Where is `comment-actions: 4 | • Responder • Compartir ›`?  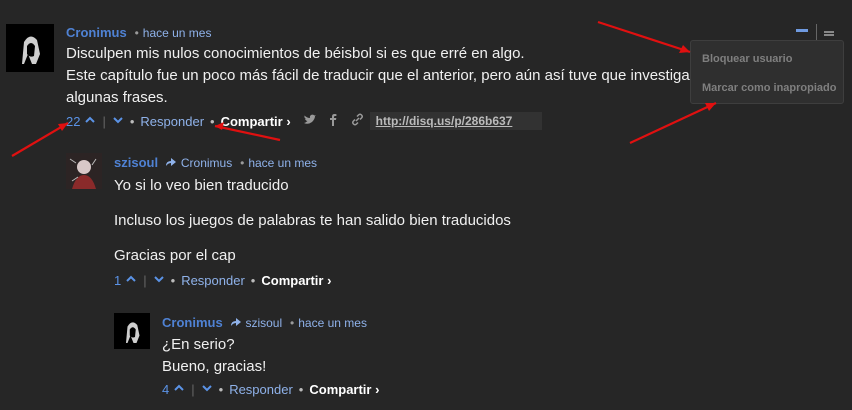
comment-actions: 4 | • Responder • Compartir › is located at coordinates (270, 389).